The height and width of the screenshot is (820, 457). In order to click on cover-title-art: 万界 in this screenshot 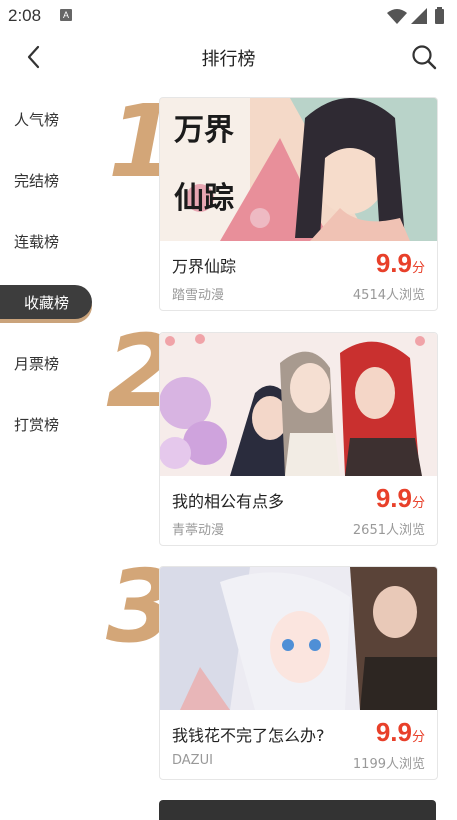, I will do `click(204, 130)`.